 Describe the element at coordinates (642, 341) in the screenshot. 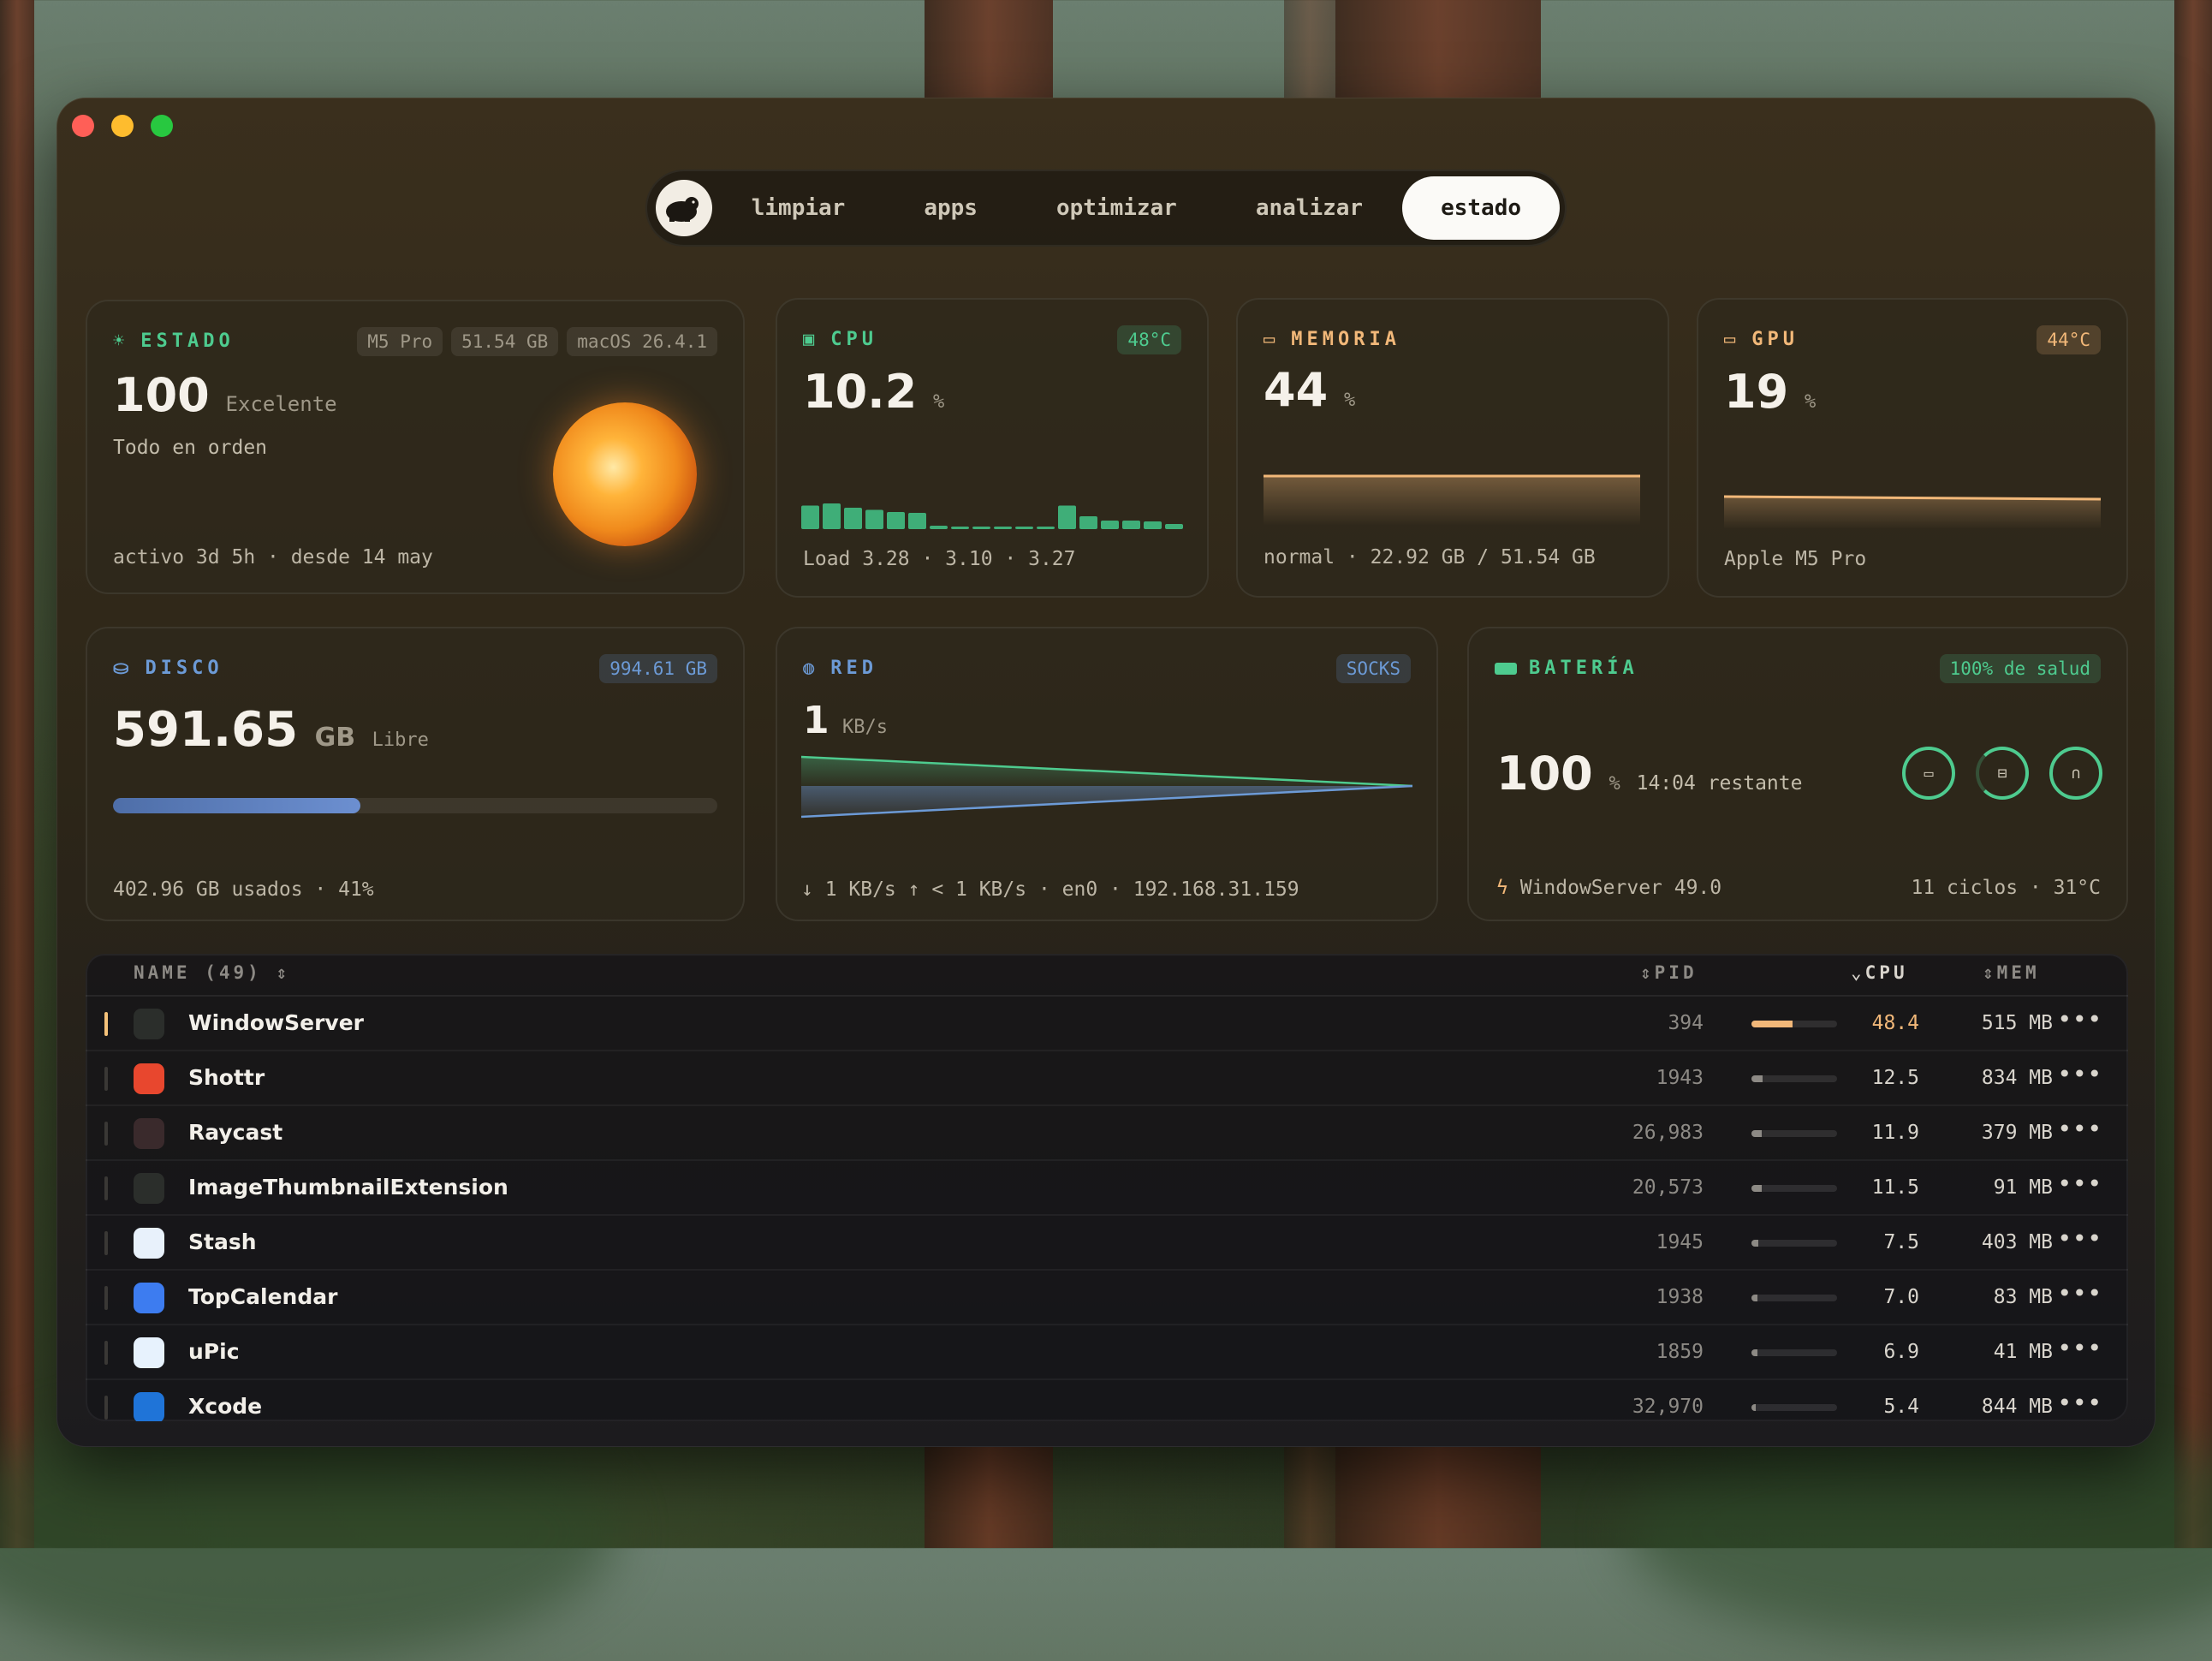

I see `os-pill: macOS 26.4.1` at that location.